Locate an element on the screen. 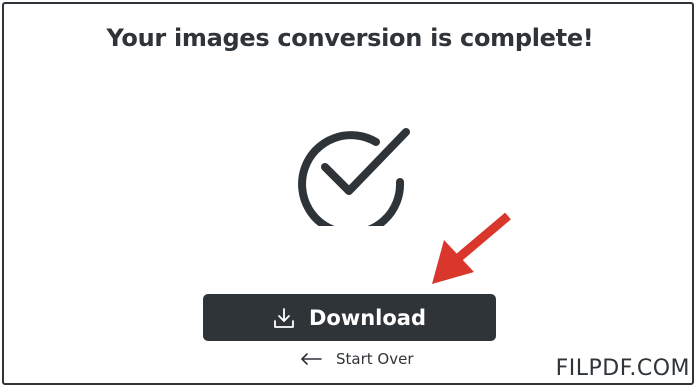 The height and width of the screenshot is (391, 700). red-arrow-icon is located at coordinates (471, 248).